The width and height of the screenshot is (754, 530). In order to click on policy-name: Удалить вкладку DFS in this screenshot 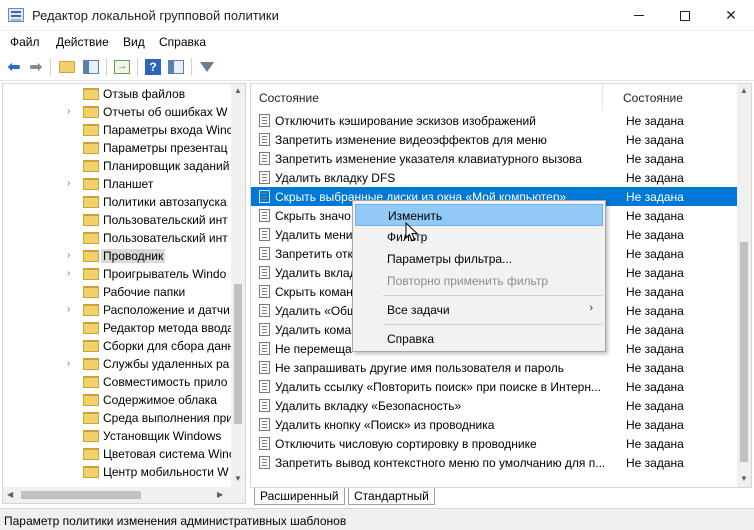, I will do `click(335, 178)`.